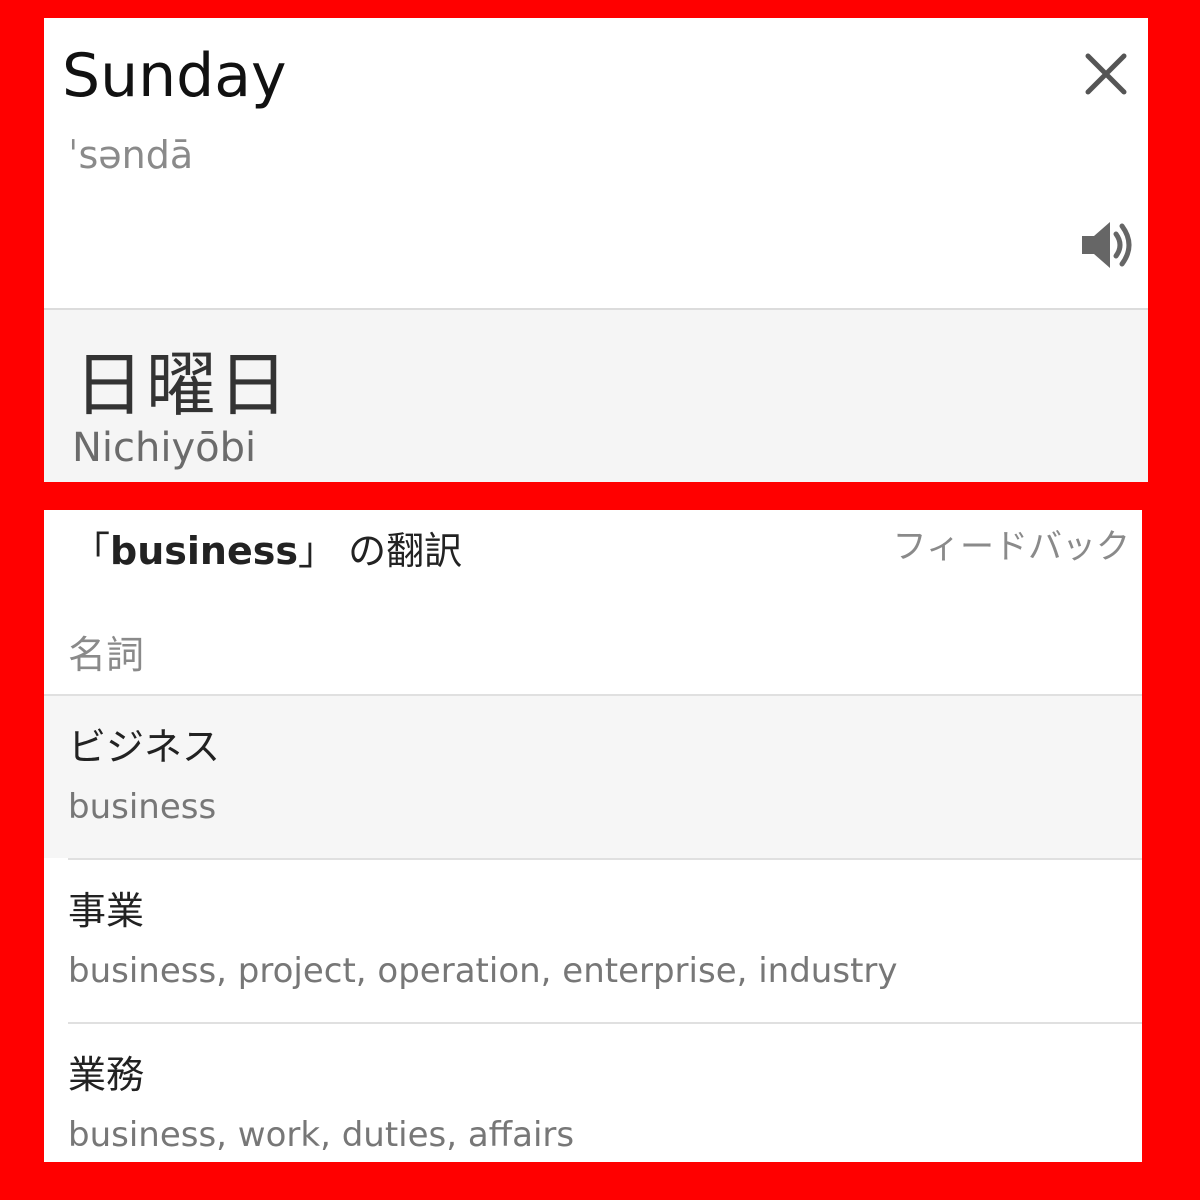 The image size is (1200, 1200). What do you see at coordinates (380, 551) in the screenshot?
I see `heading-suffix: 」 の翻訳` at bounding box center [380, 551].